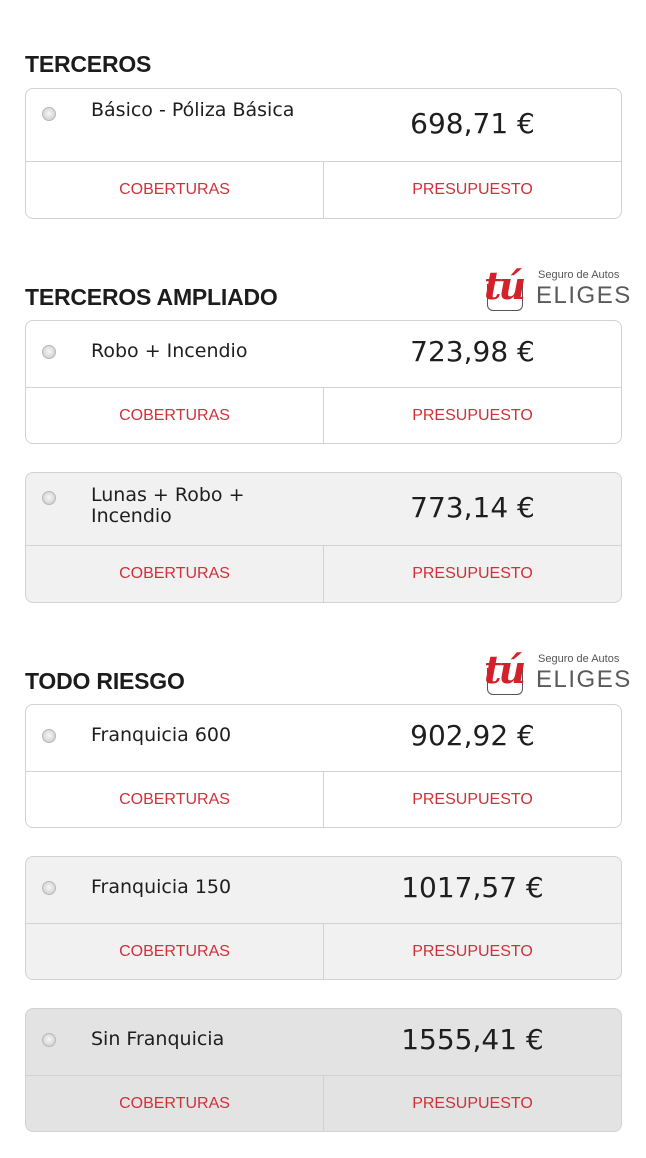 This screenshot has width=646, height=1158. I want to click on plan-price: 1555,41 €, so click(472, 1039).